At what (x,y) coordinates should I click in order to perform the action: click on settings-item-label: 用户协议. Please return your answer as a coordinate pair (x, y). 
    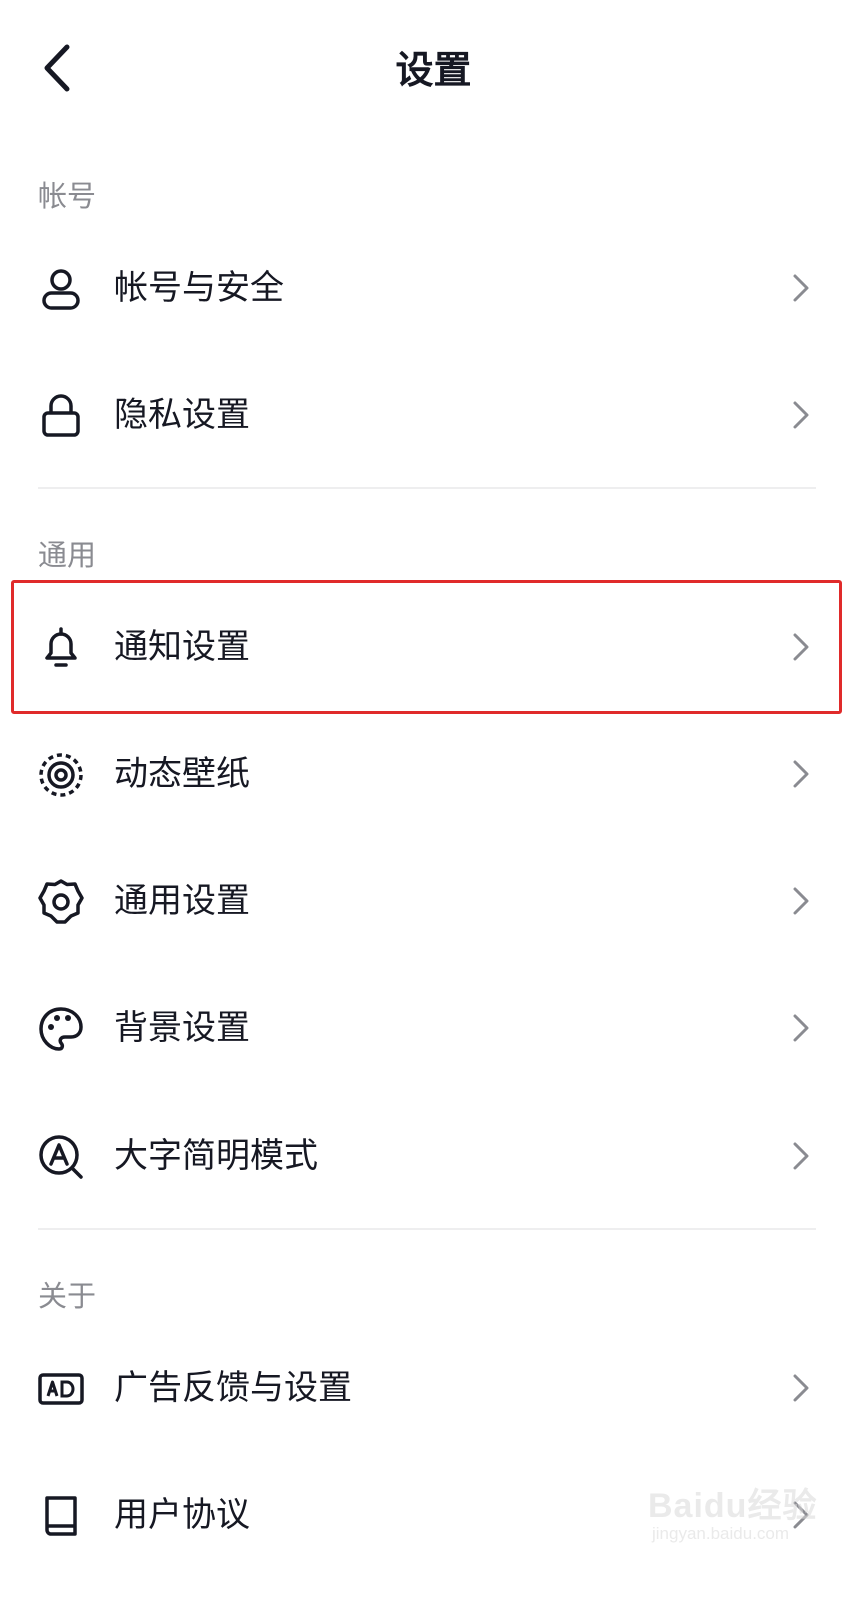
    Looking at the image, I should click on (182, 1515).